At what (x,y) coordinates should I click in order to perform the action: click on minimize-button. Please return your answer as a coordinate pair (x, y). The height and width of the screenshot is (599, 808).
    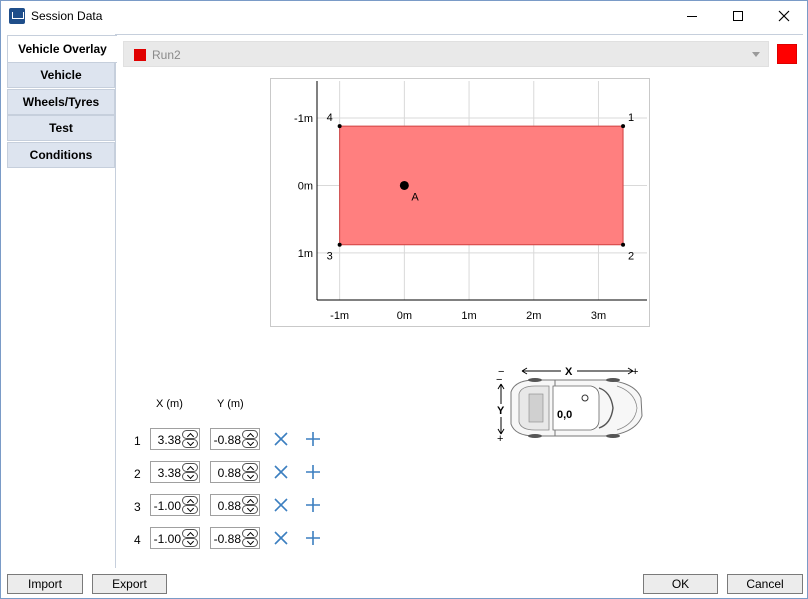
    Looking at the image, I should click on (692, 16).